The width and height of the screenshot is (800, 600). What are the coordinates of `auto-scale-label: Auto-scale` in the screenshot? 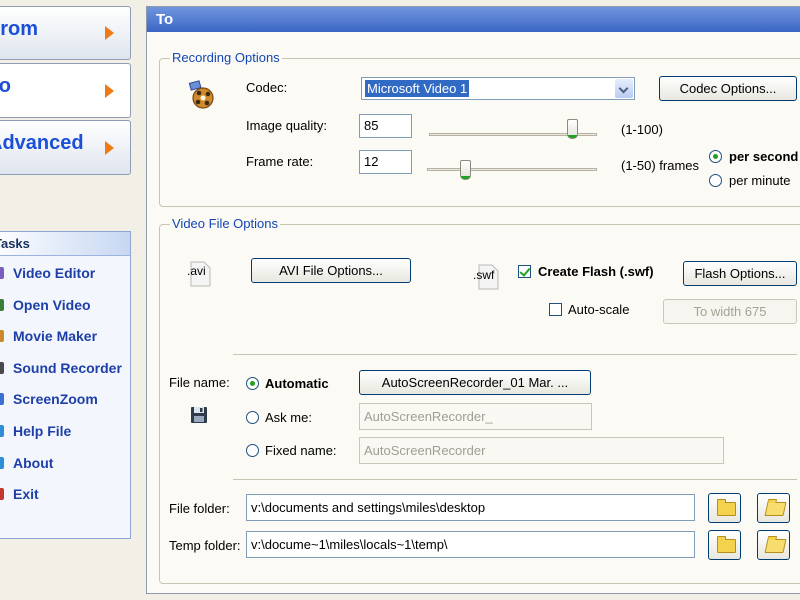 It's located at (599, 309).